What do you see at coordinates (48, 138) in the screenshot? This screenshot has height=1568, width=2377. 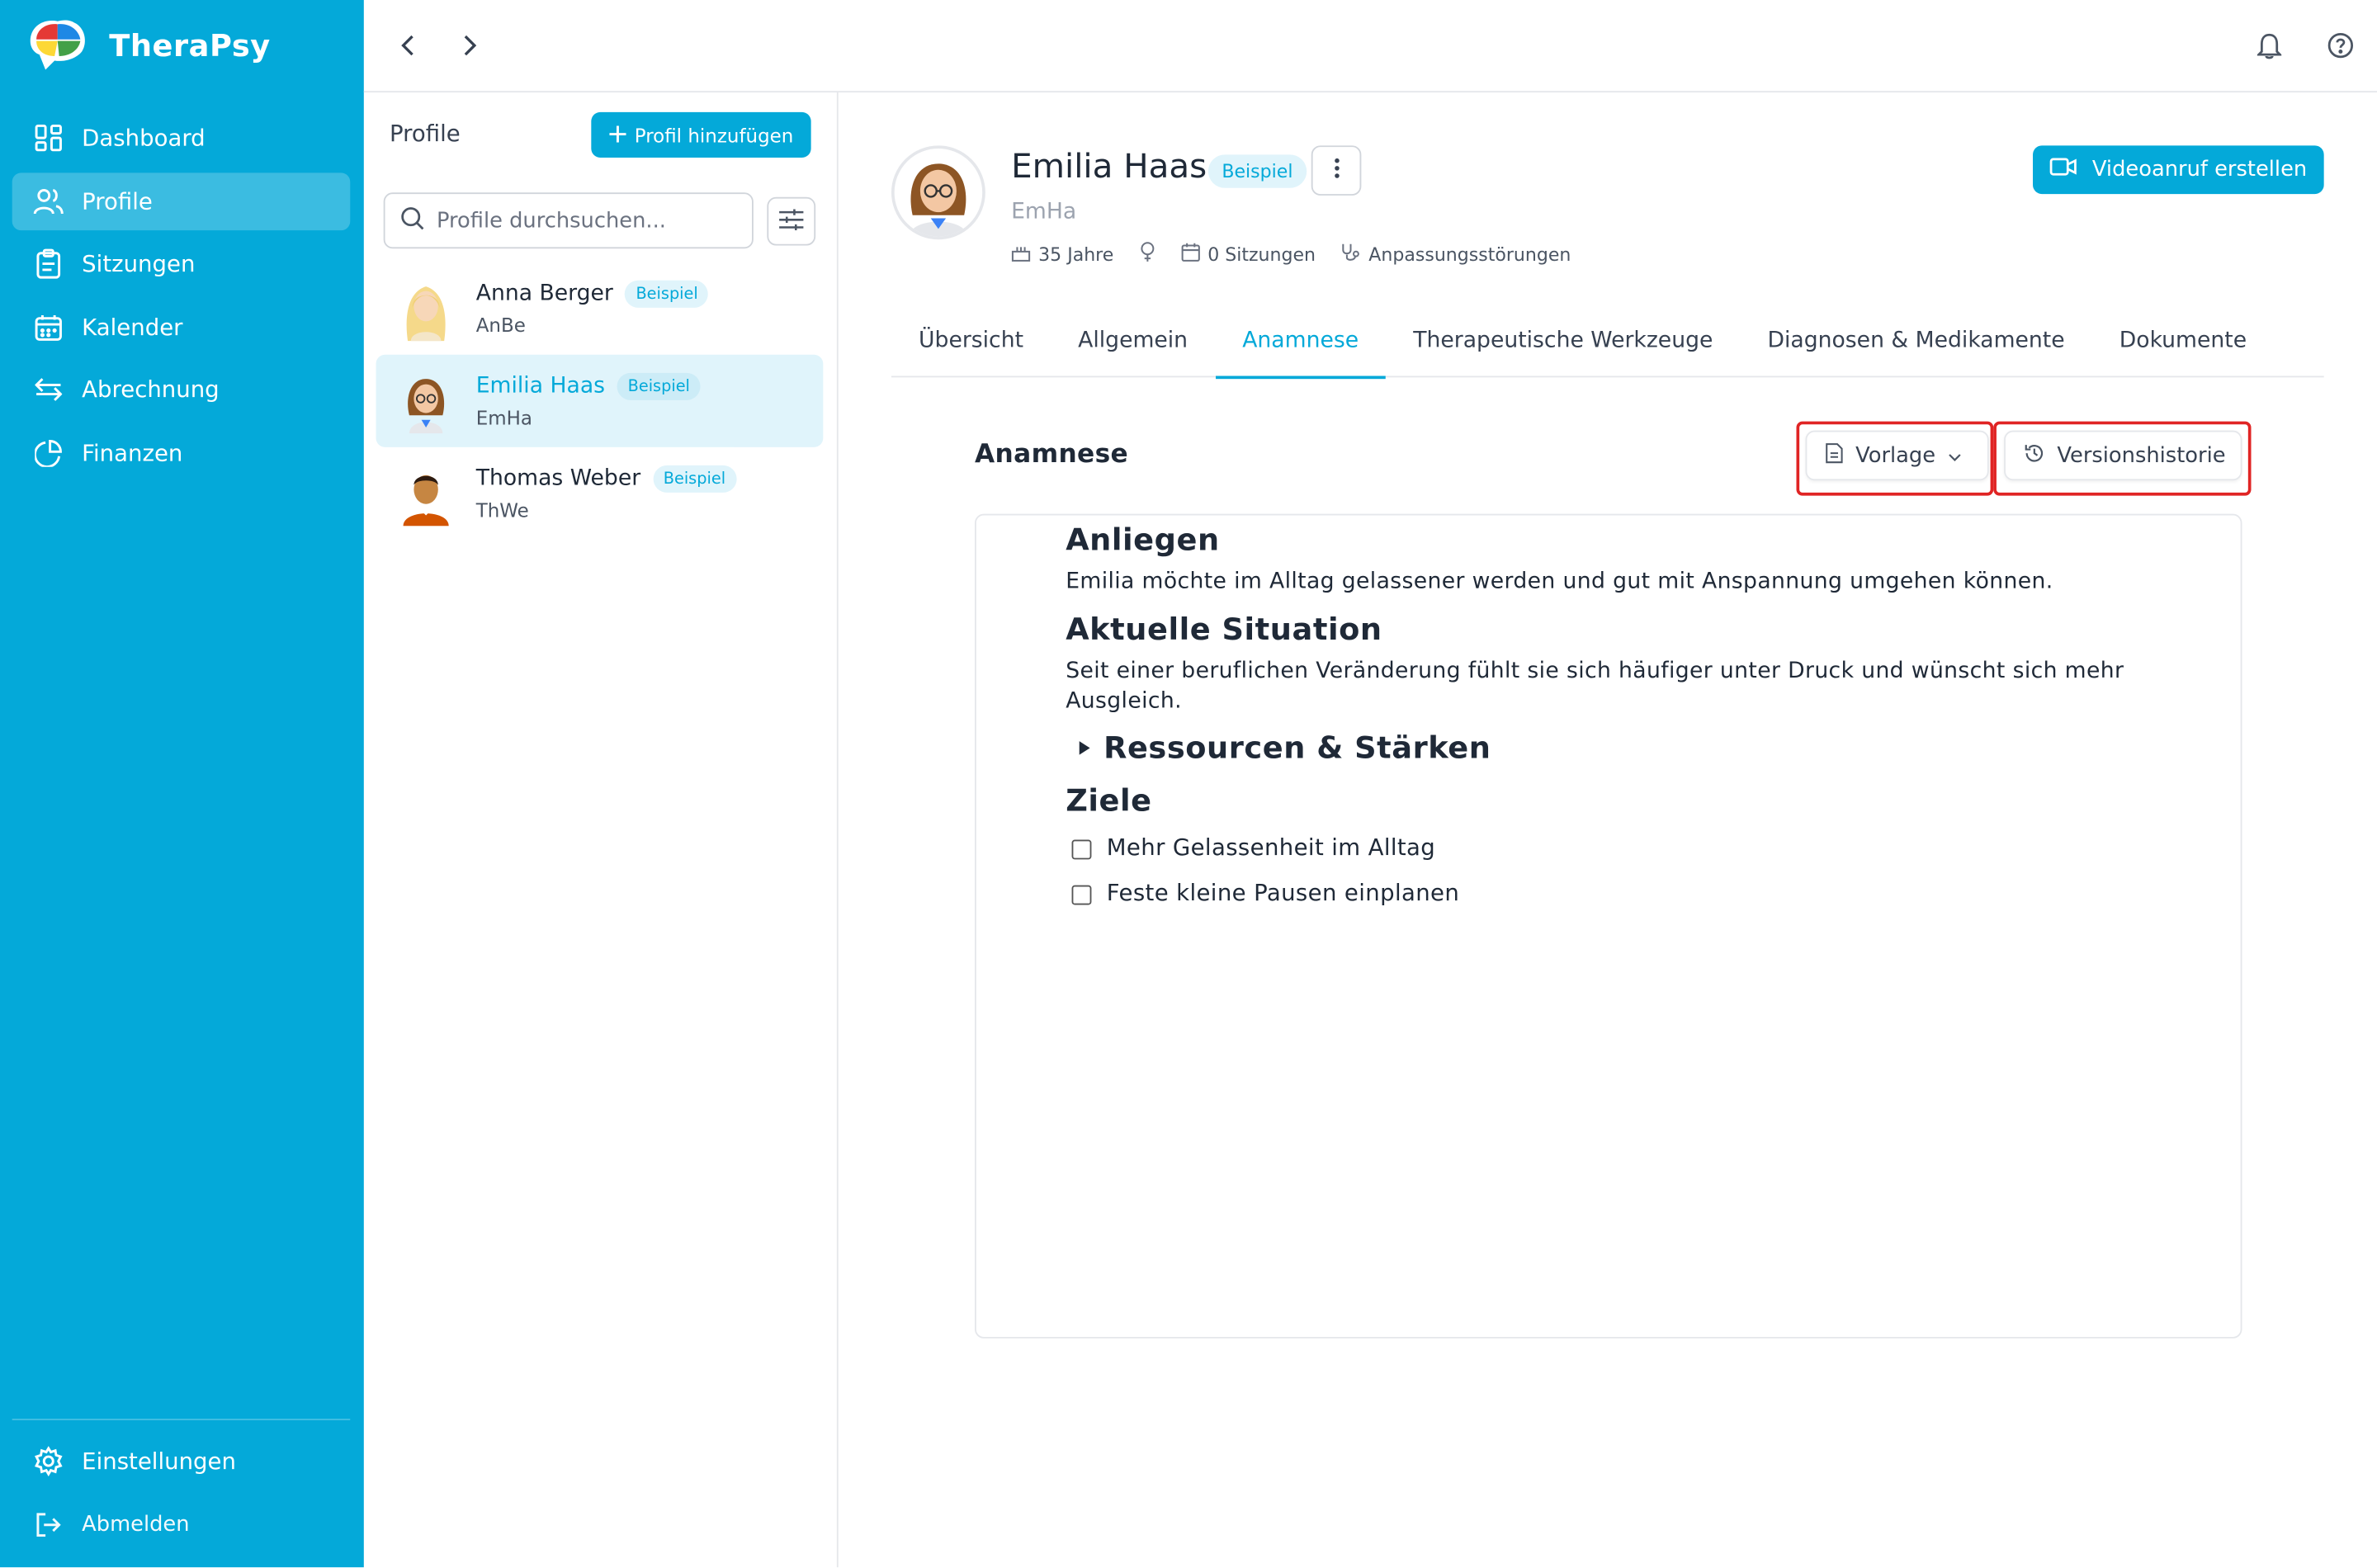 I see `dashboard-icon` at bounding box center [48, 138].